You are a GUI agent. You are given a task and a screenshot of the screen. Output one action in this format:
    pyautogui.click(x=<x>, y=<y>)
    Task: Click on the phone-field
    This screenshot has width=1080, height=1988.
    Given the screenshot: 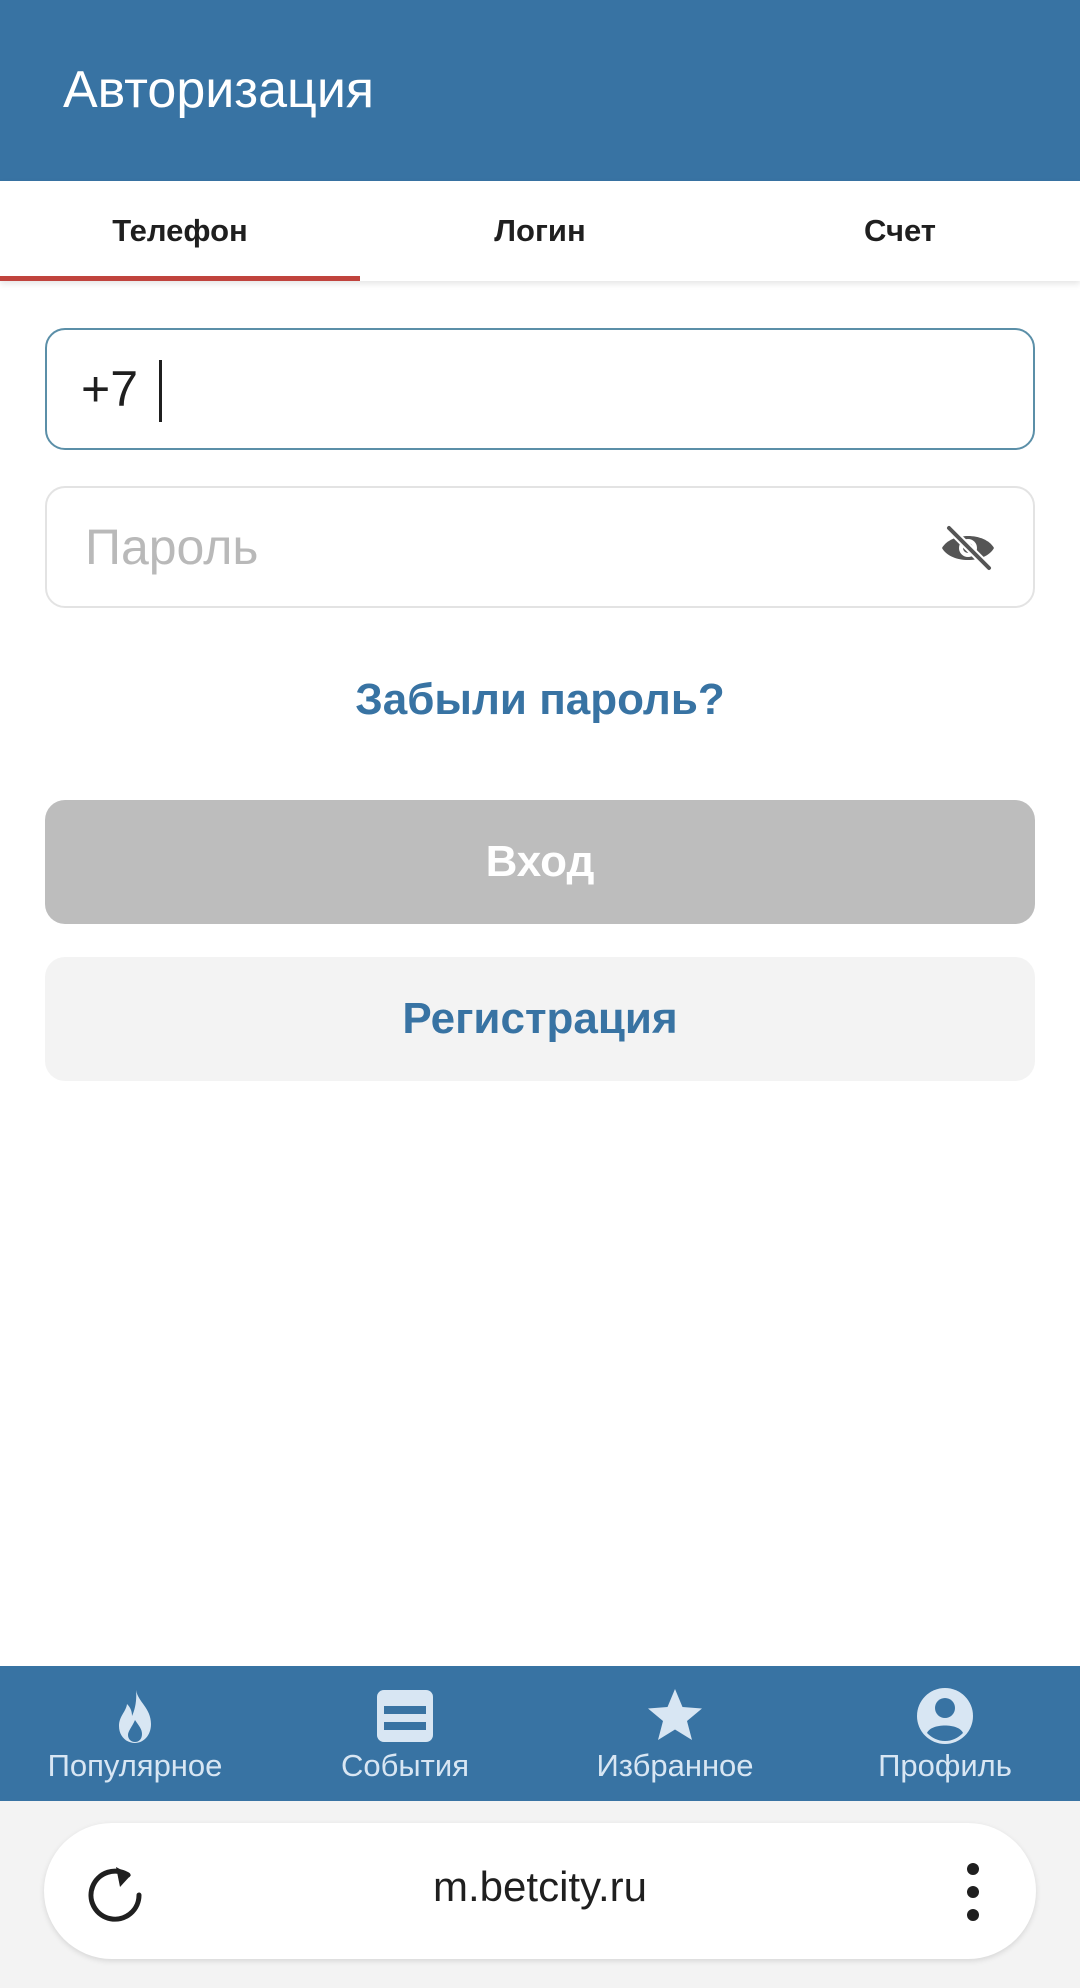 What is the action you would take?
    pyautogui.click(x=540, y=389)
    